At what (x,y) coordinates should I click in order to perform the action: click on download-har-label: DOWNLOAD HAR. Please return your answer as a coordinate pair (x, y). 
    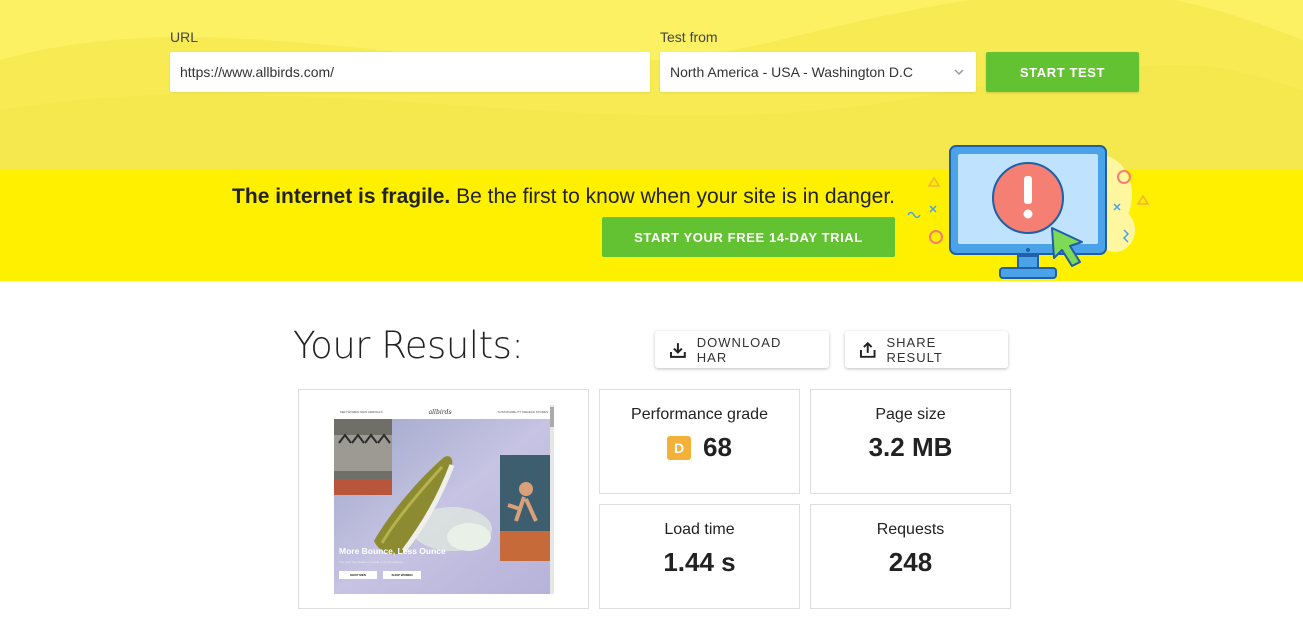
    Looking at the image, I should click on (739, 349).